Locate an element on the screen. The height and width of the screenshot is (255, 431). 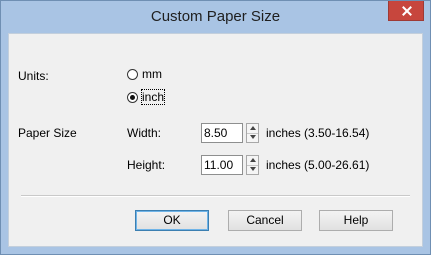
title-bar: Custom Paper Size is located at coordinates (215, 17).